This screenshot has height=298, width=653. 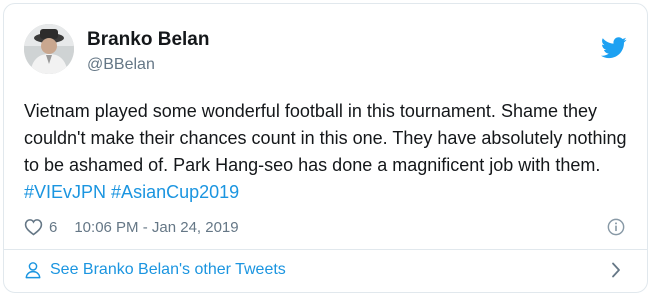 What do you see at coordinates (53, 227) in the screenshot?
I see `like-count: 6` at bounding box center [53, 227].